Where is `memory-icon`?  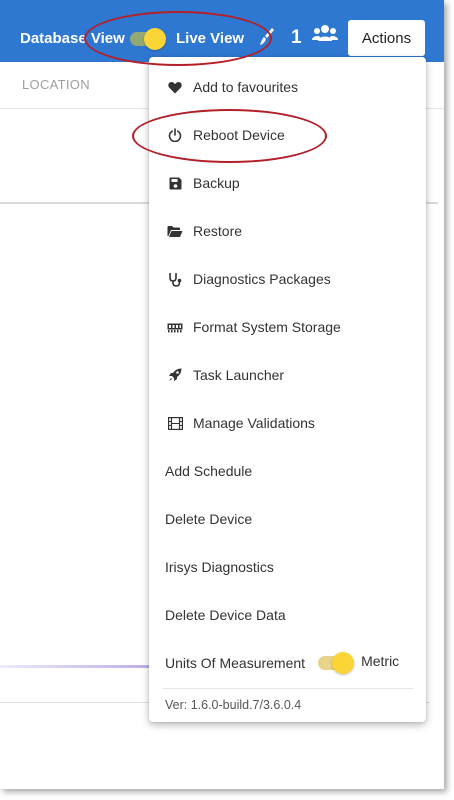 memory-icon is located at coordinates (175, 327).